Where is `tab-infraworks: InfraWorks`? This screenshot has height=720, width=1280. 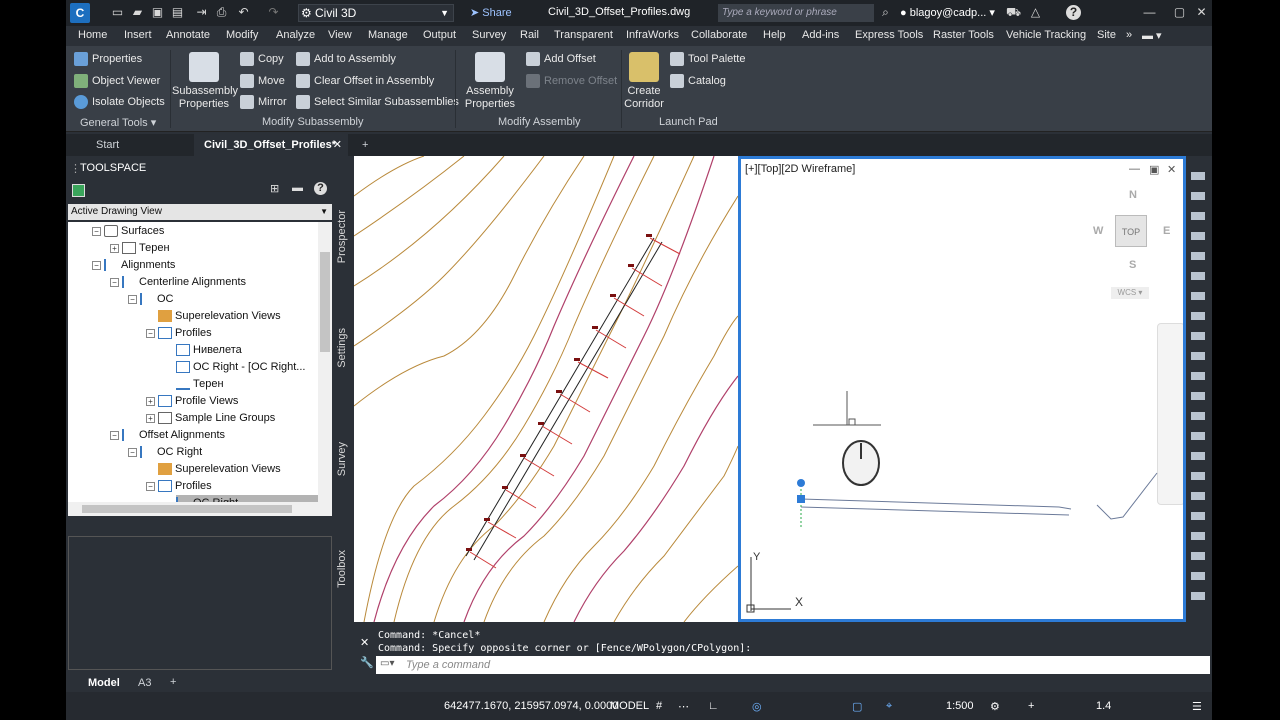
tab-infraworks: InfraWorks is located at coordinates (652, 35).